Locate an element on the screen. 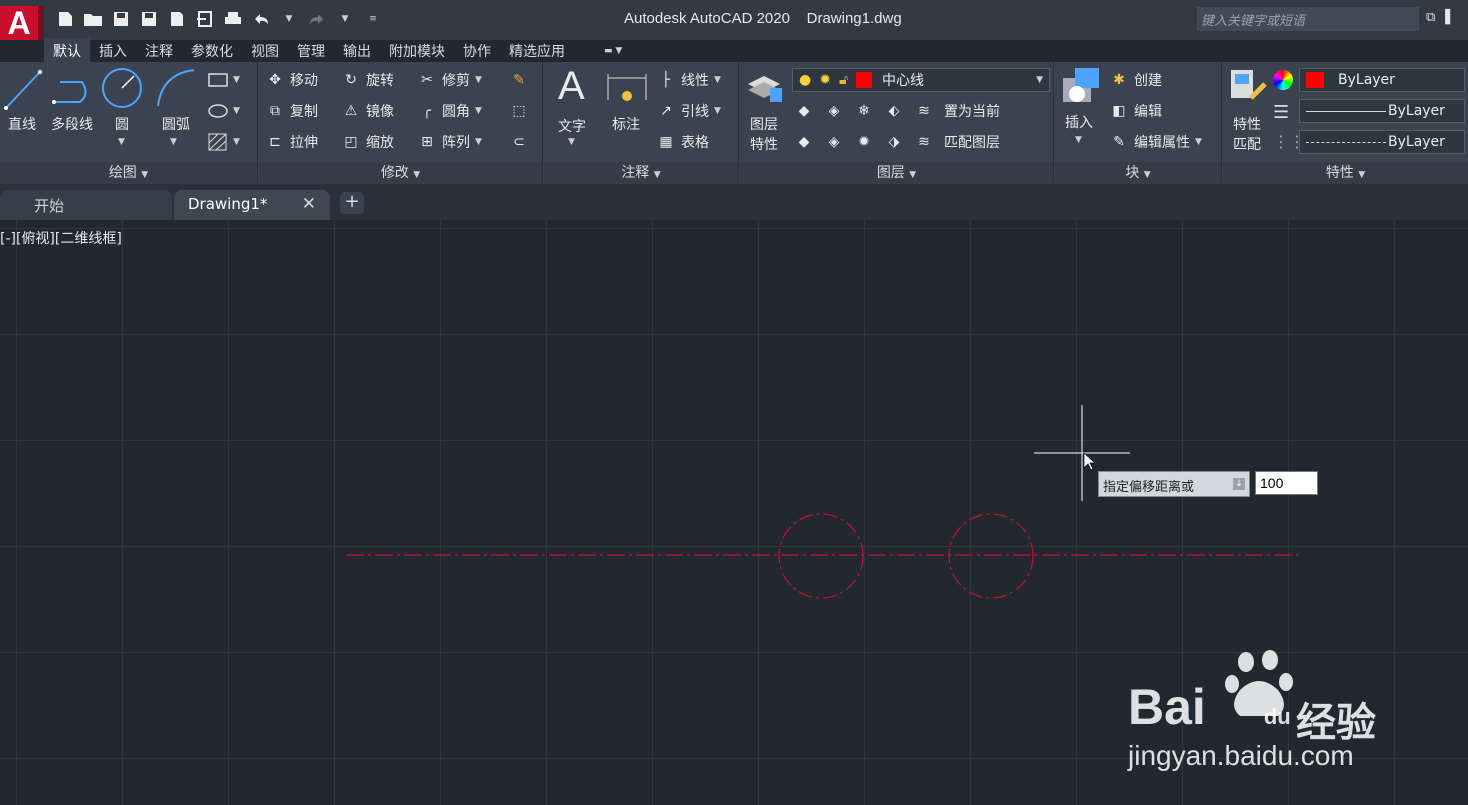 The width and height of the screenshot is (1468, 805). offset-distance-input: 100 is located at coordinates (1286, 483).